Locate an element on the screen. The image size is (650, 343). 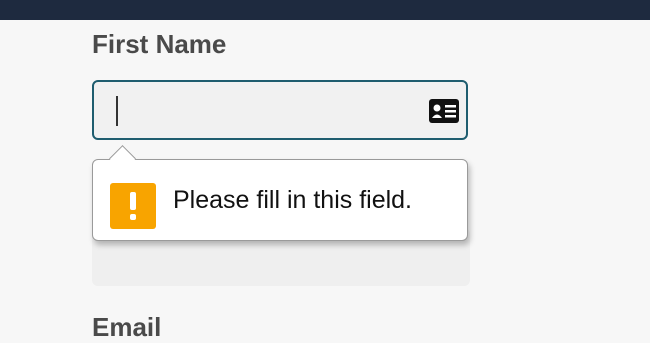
top-navigation-bar is located at coordinates (325, 10).